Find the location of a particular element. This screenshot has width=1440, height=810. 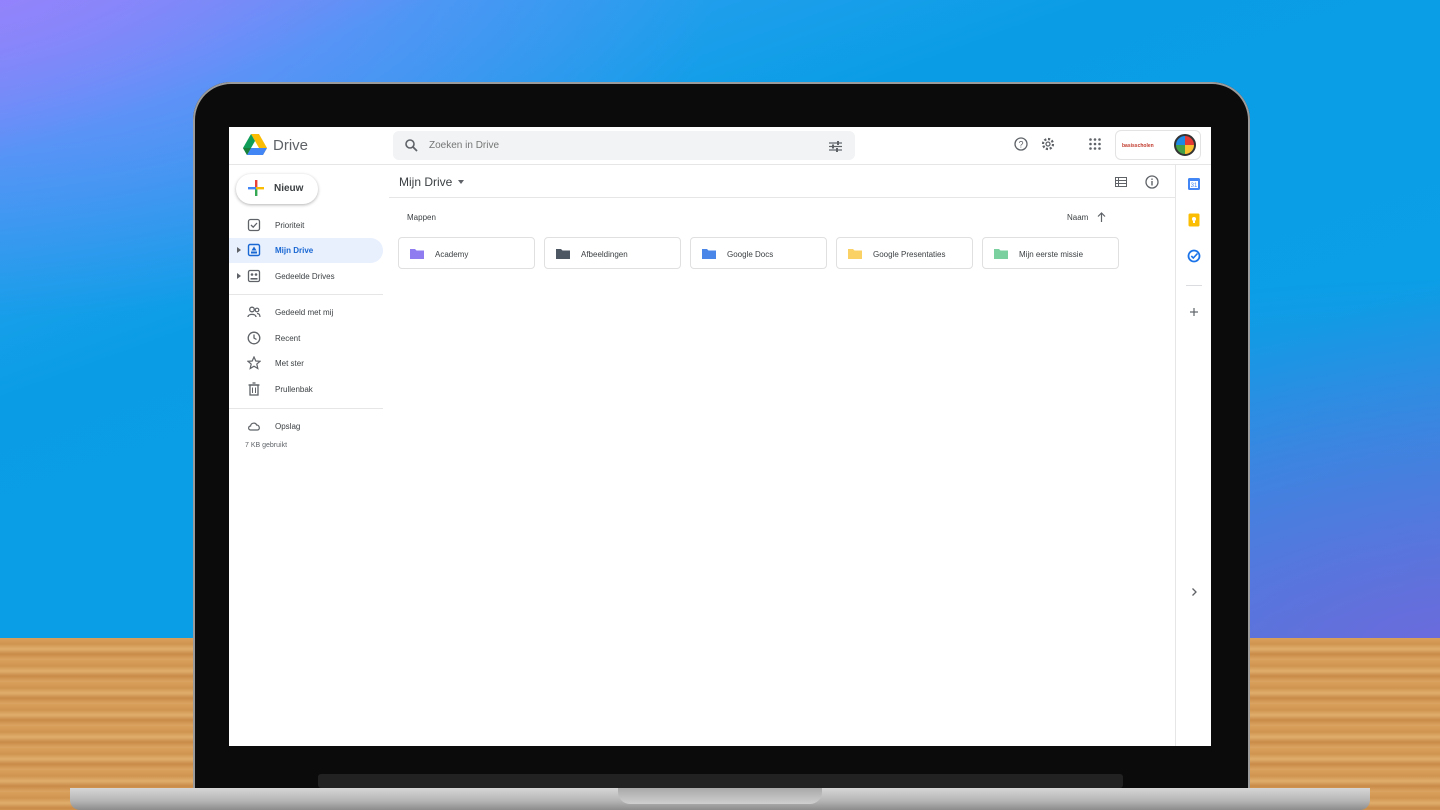

add-addon-icon is located at coordinates (1194, 312).